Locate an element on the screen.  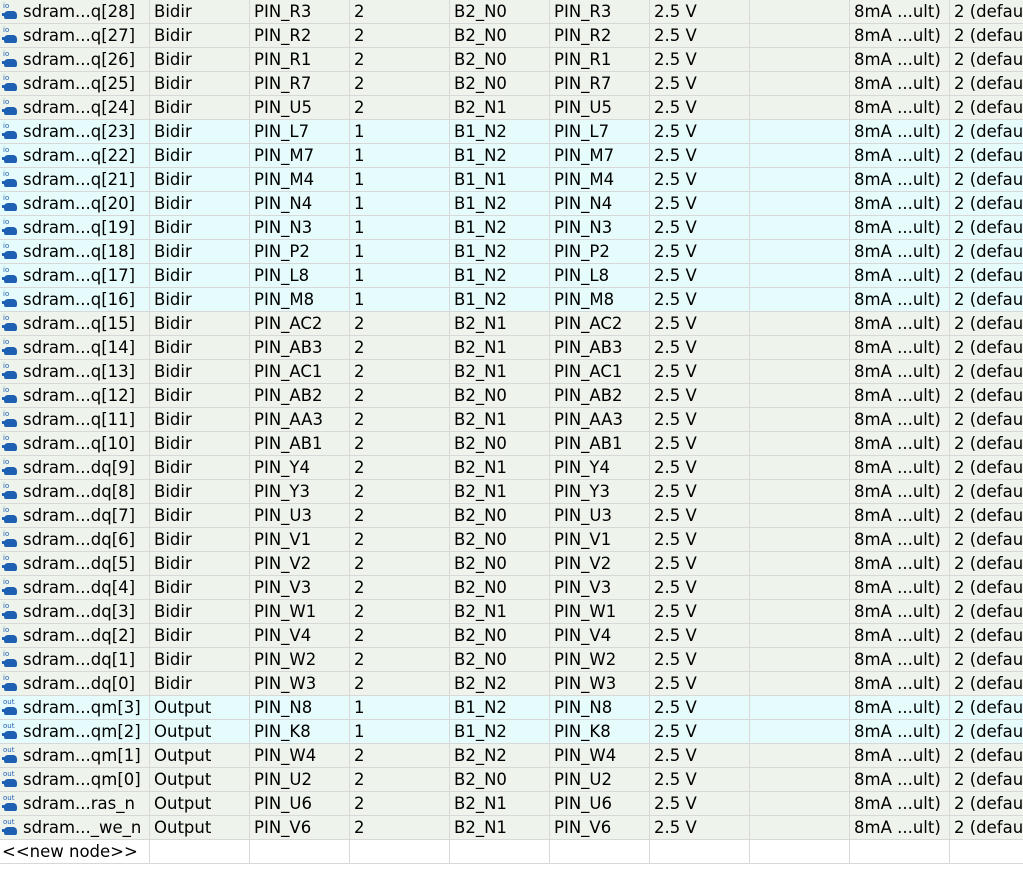
node-name-cell: io sdram...q[11] is located at coordinates (75, 420).